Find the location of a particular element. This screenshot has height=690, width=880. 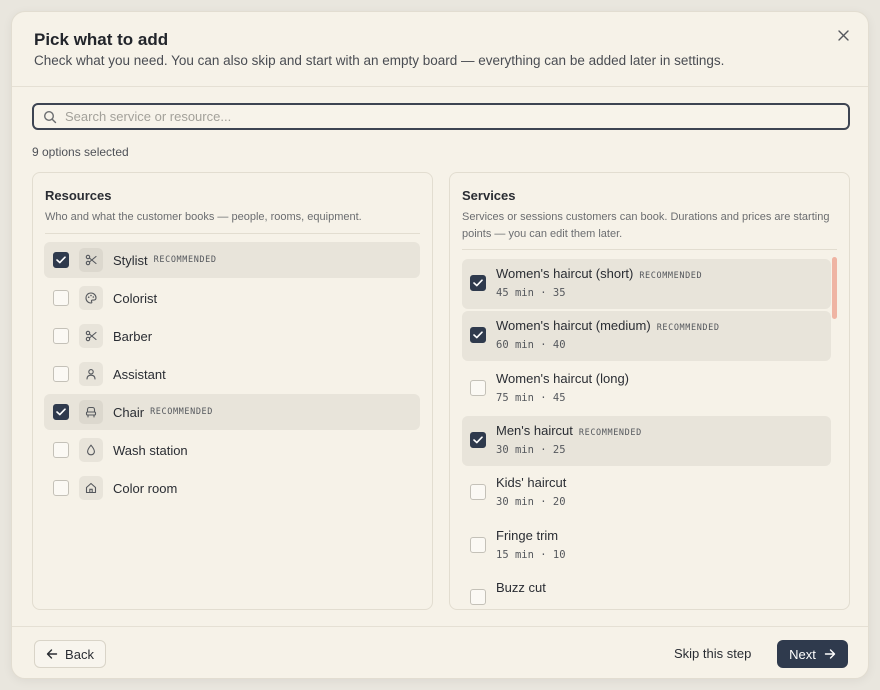

services-scrollbar is located at coordinates (834, 288).